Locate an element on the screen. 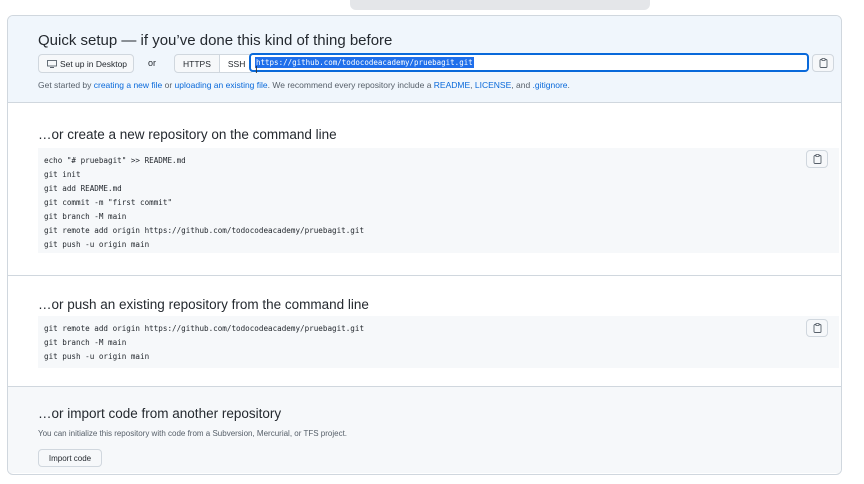 The height and width of the screenshot is (484, 864). command-line: git commit -m "first commit" is located at coordinates (108, 202).